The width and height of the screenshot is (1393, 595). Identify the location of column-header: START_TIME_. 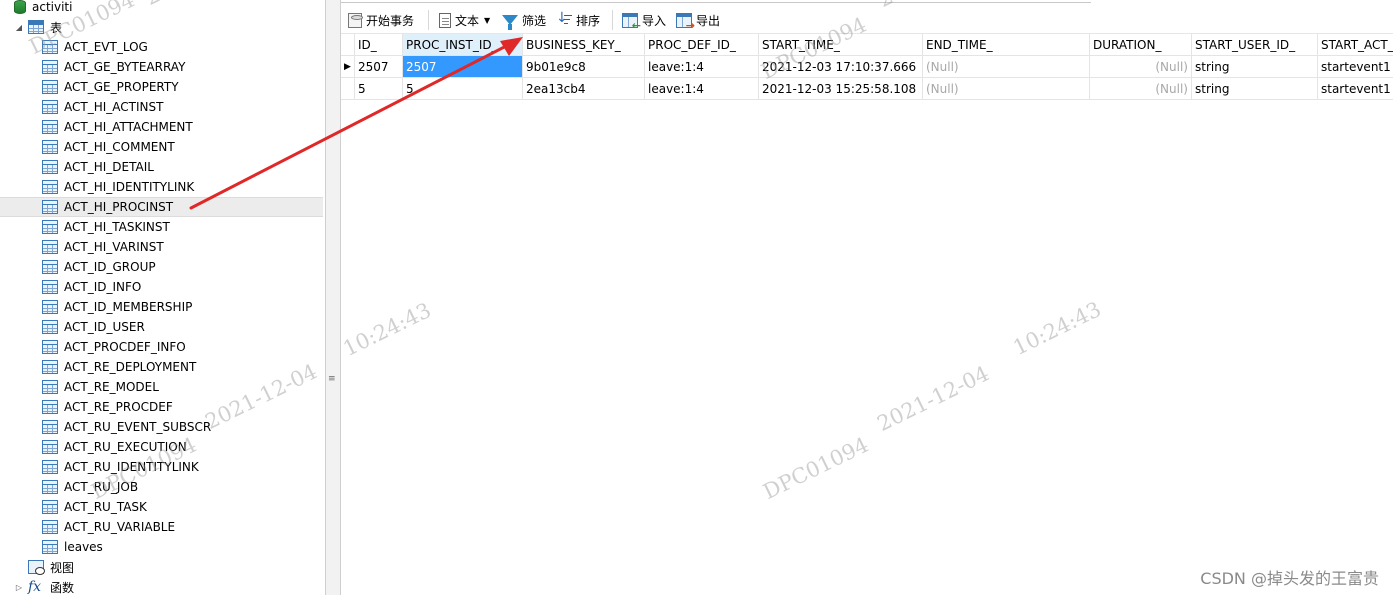
(841, 45).